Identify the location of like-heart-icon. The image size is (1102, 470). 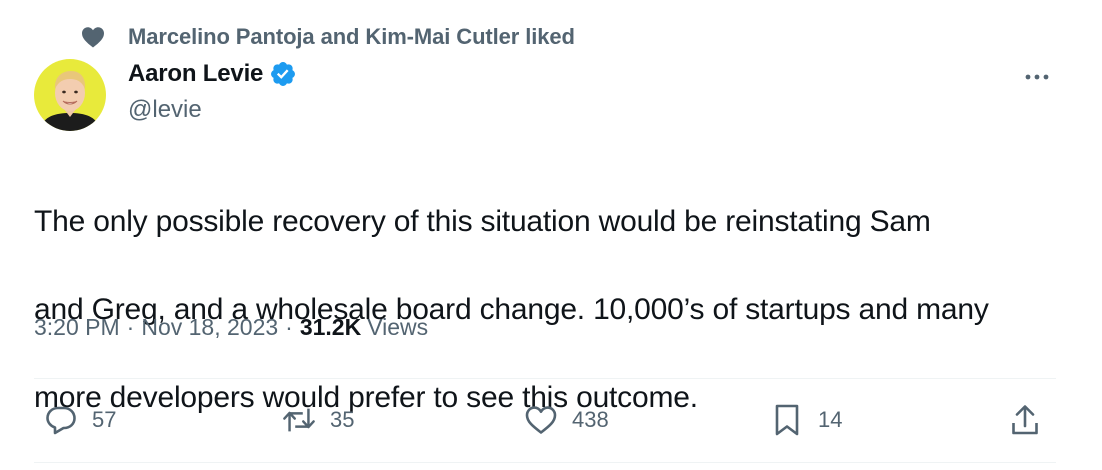
(541, 420).